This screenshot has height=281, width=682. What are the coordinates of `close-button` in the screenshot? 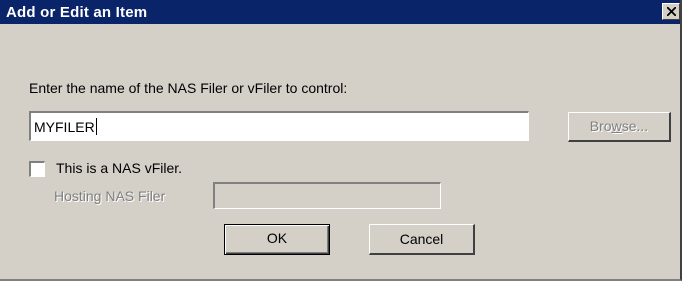 It's located at (671, 11).